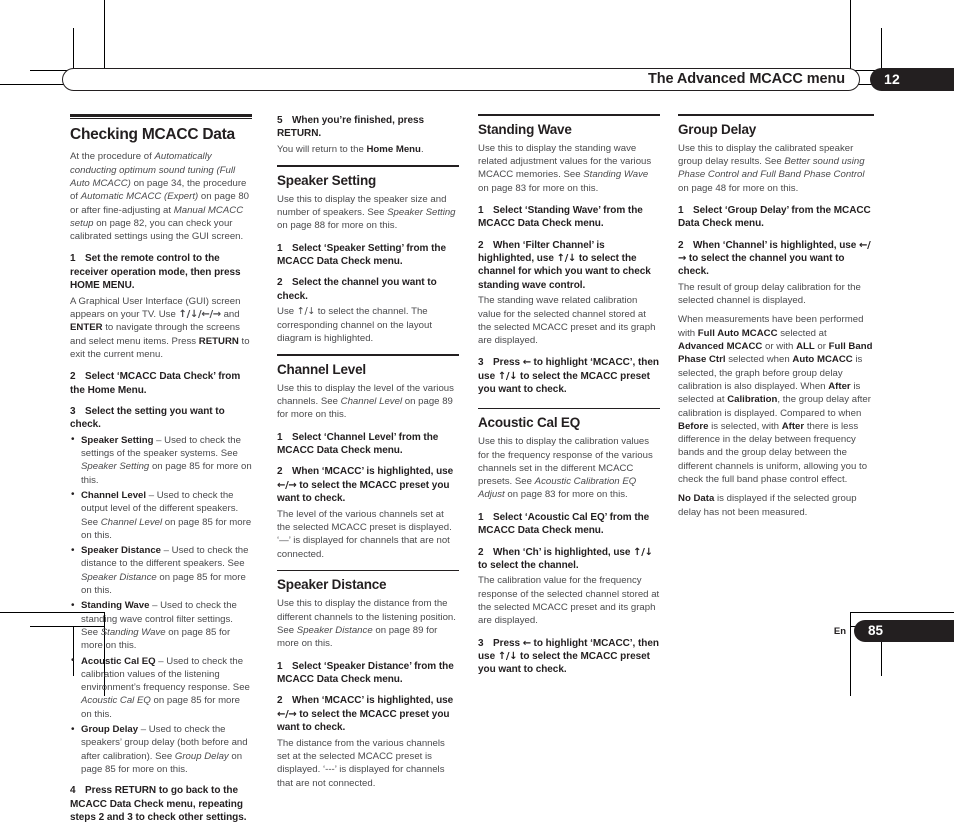 This screenshot has width=954, height=826. What do you see at coordinates (332, 585) in the screenshot?
I see `section-heading-speaker-distance: Speaker Distance` at bounding box center [332, 585].